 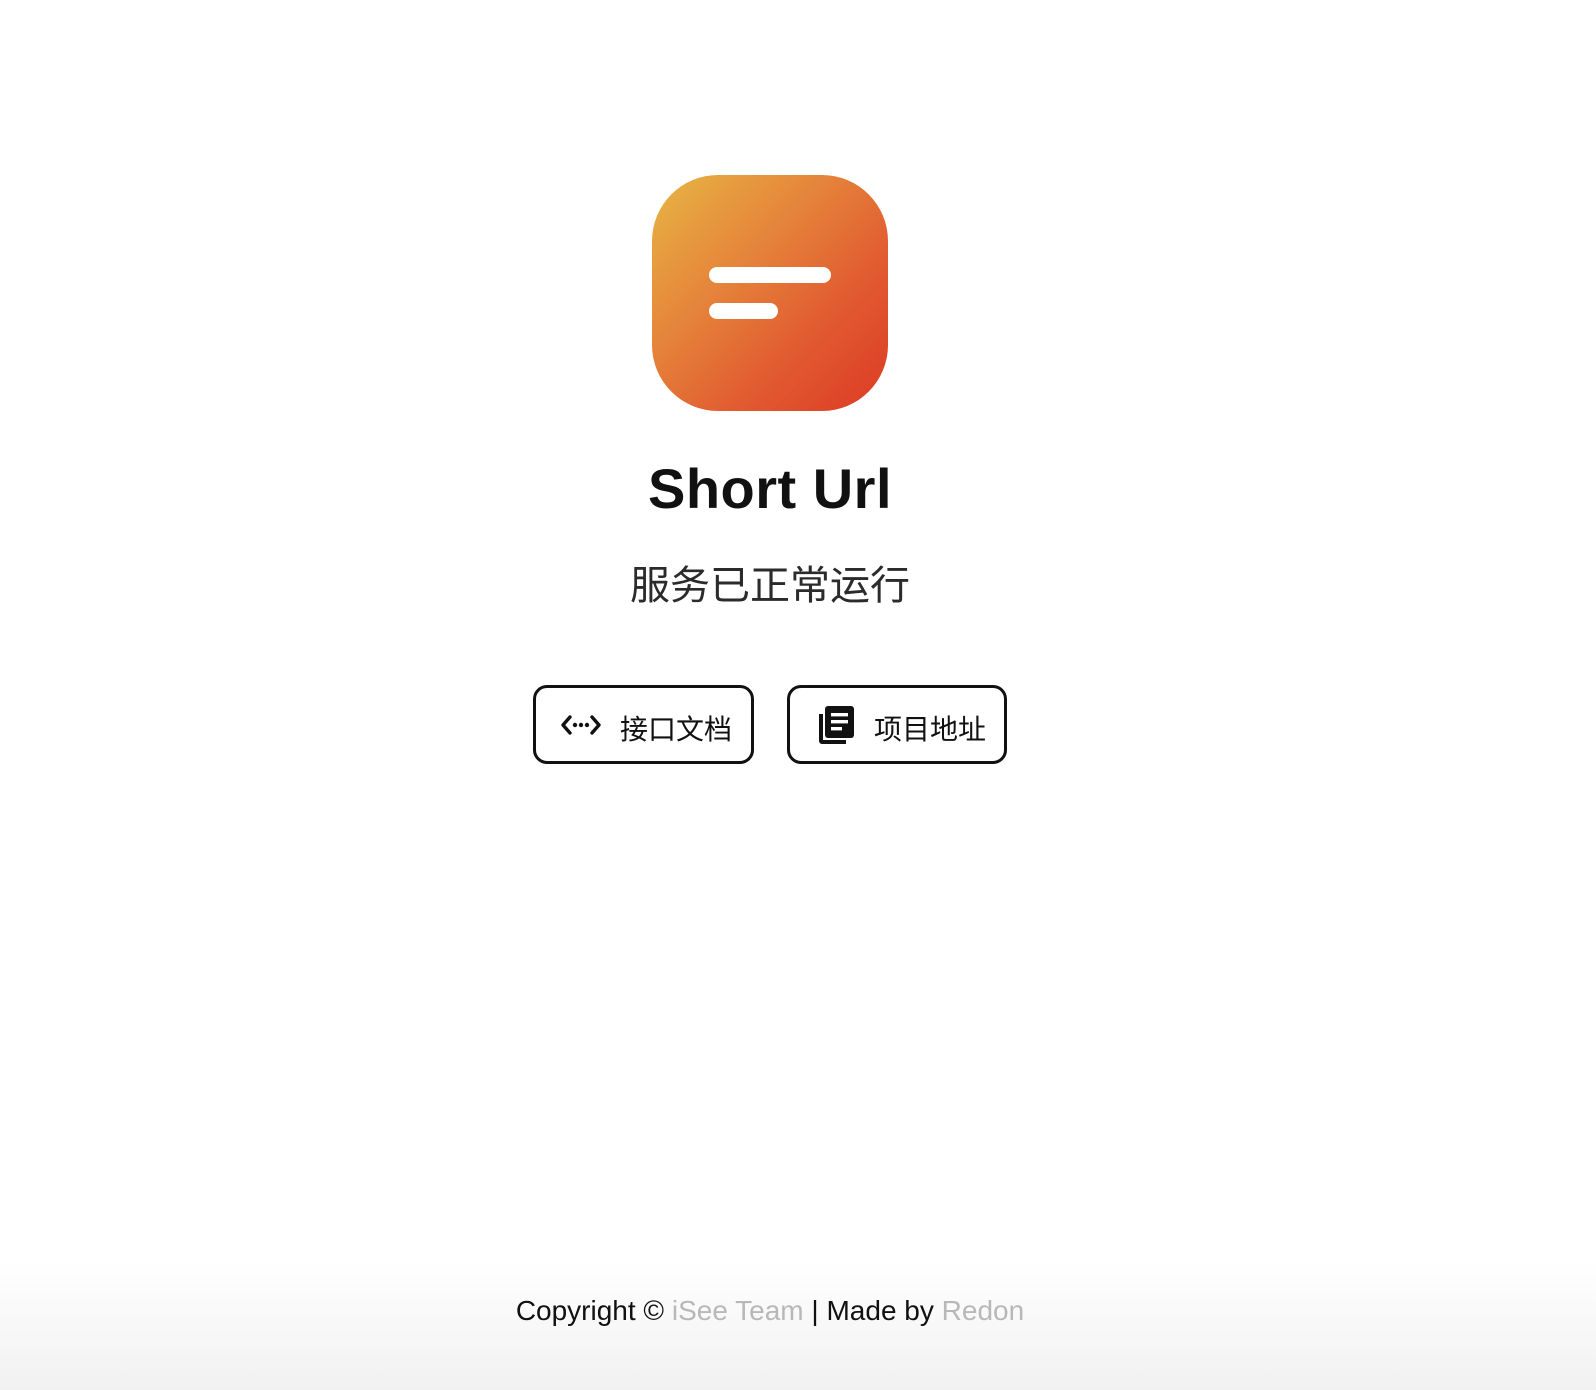 What do you see at coordinates (770, 488) in the screenshot?
I see `page-title: Short Url` at bounding box center [770, 488].